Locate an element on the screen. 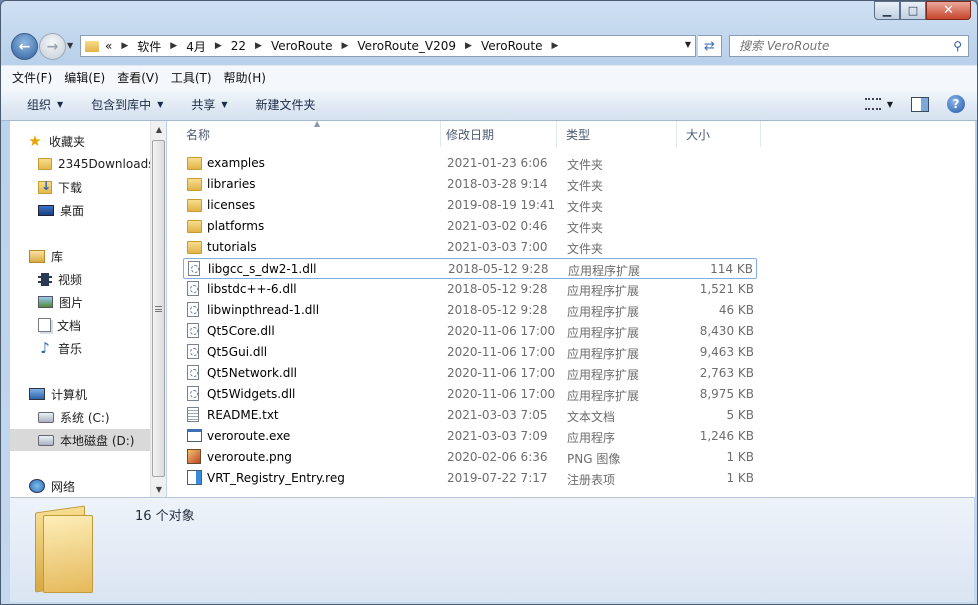 The width and height of the screenshot is (978, 605). forward-button: → is located at coordinates (52, 46).